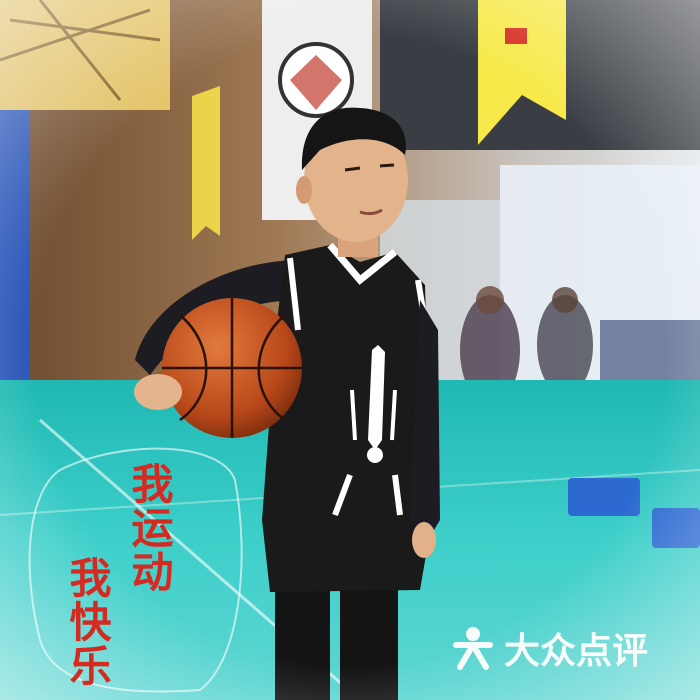 The width and height of the screenshot is (700, 700). Describe the element at coordinates (576, 651) in the screenshot. I see `watermark-text: 大众点评` at that location.